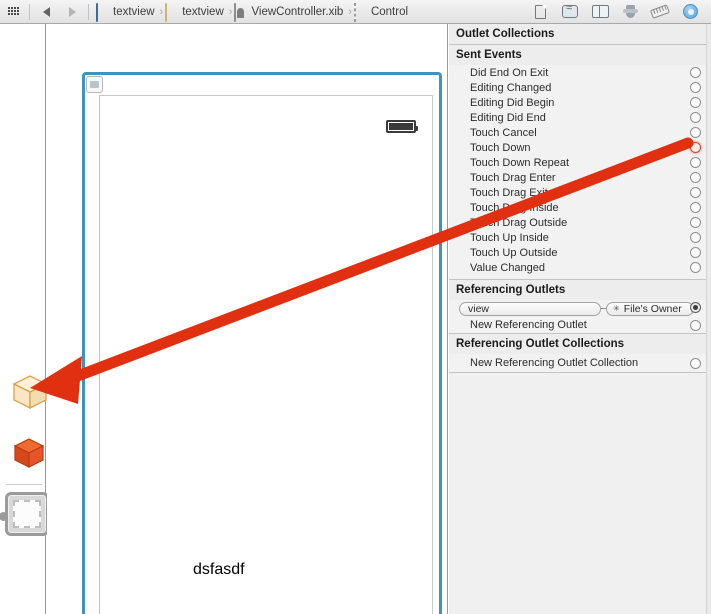  I want to click on file-inspector-button, so click(540, 12).